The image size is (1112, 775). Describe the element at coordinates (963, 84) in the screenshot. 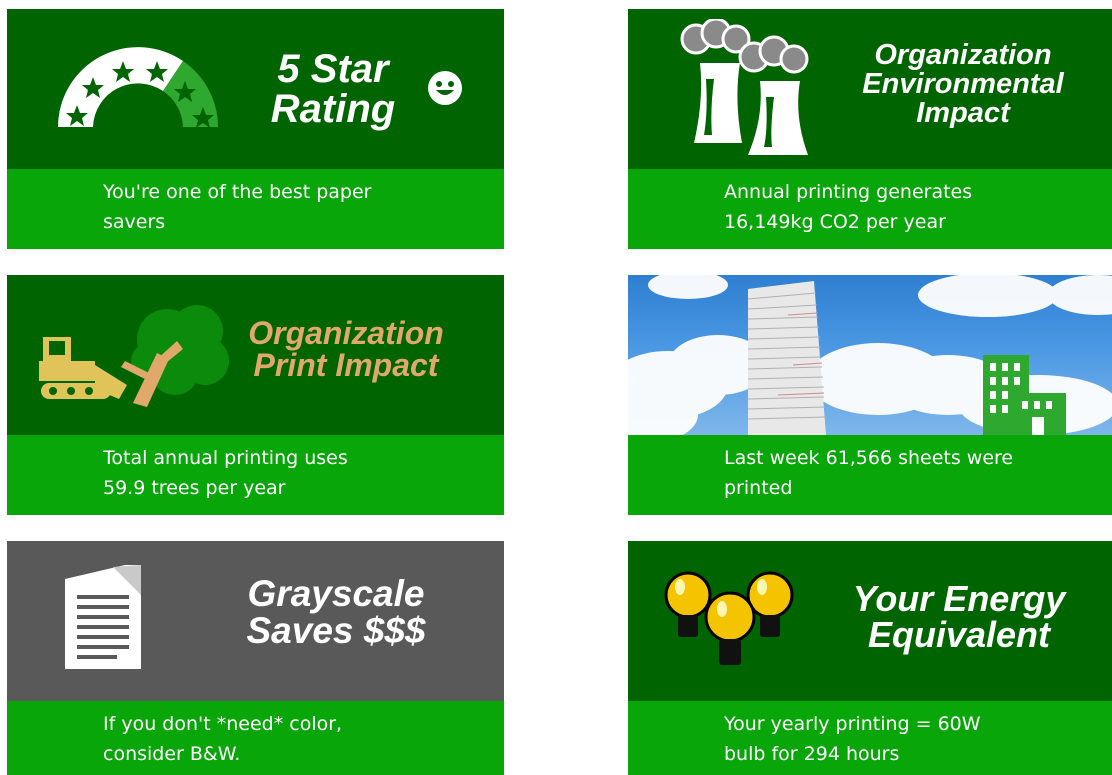

I see `env-impact-headline: Organization Environmental Impact` at that location.